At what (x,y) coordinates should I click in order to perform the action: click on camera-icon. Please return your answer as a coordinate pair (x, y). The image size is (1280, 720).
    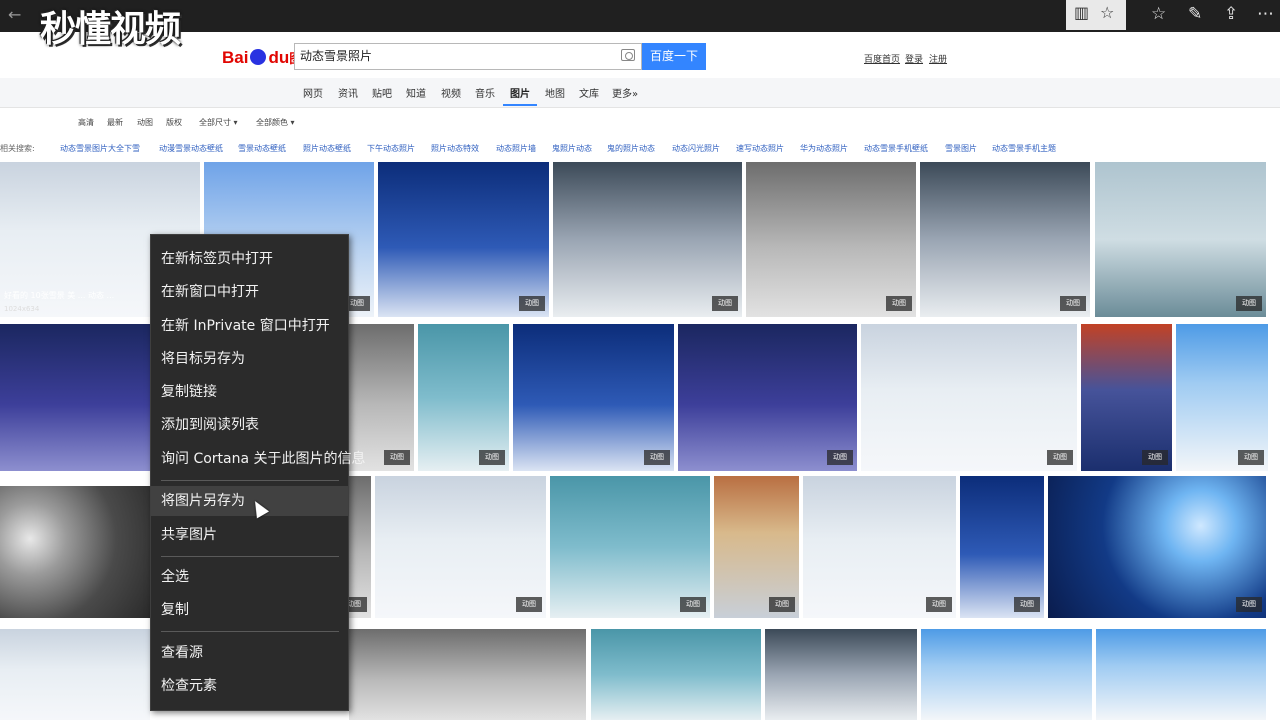
    Looking at the image, I should click on (628, 55).